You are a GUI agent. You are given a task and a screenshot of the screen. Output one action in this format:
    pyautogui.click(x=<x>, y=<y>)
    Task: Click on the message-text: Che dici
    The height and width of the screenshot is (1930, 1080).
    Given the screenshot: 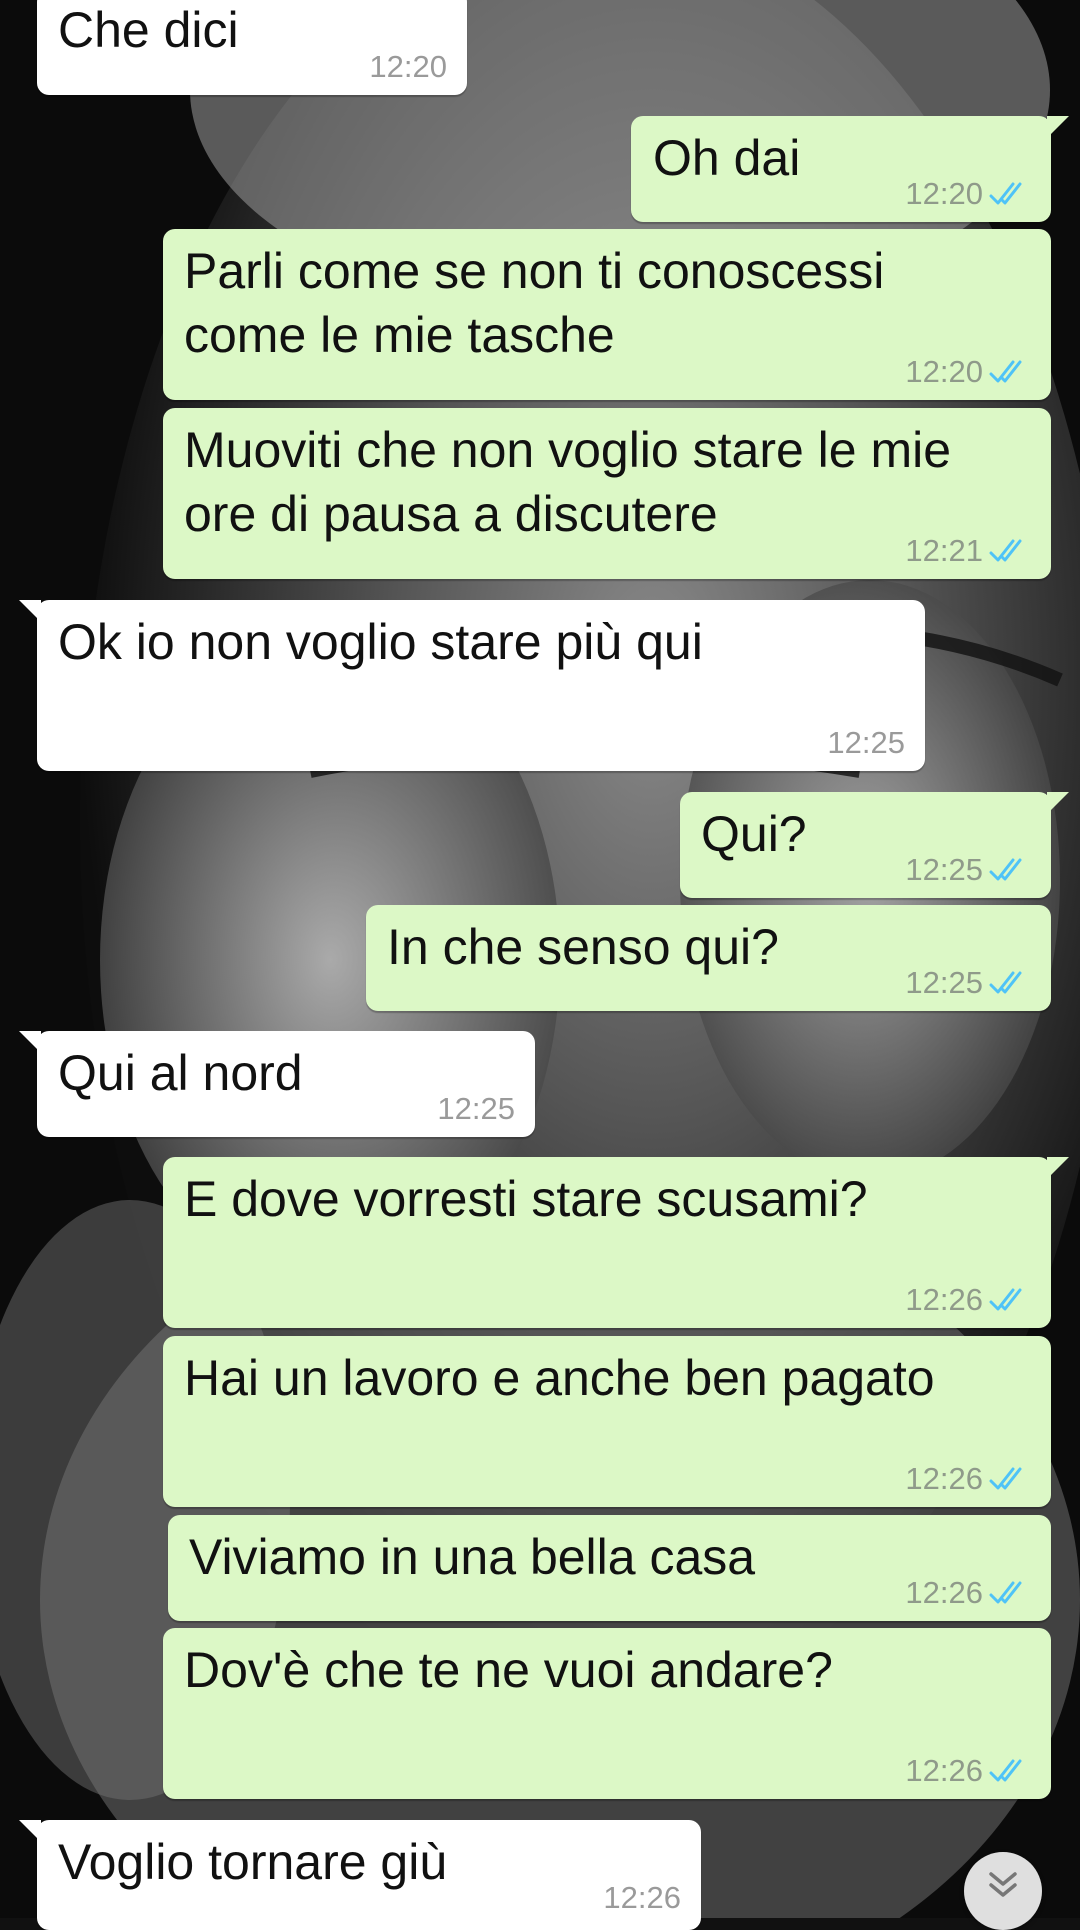 What is the action you would take?
    pyautogui.click(x=148, y=30)
    